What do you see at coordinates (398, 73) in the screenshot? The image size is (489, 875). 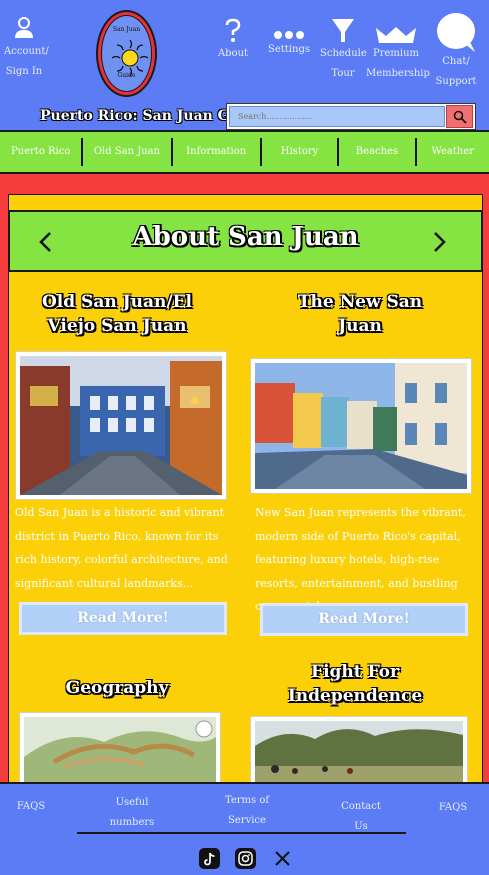 I see `membership-label: Membership` at bounding box center [398, 73].